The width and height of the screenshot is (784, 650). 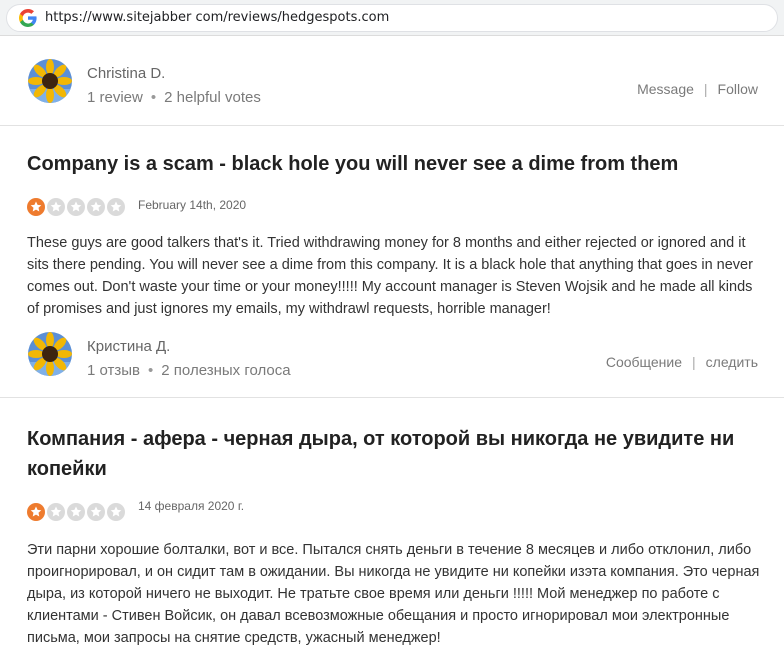 I want to click on review-count: 1 отзыв, so click(x=114, y=370).